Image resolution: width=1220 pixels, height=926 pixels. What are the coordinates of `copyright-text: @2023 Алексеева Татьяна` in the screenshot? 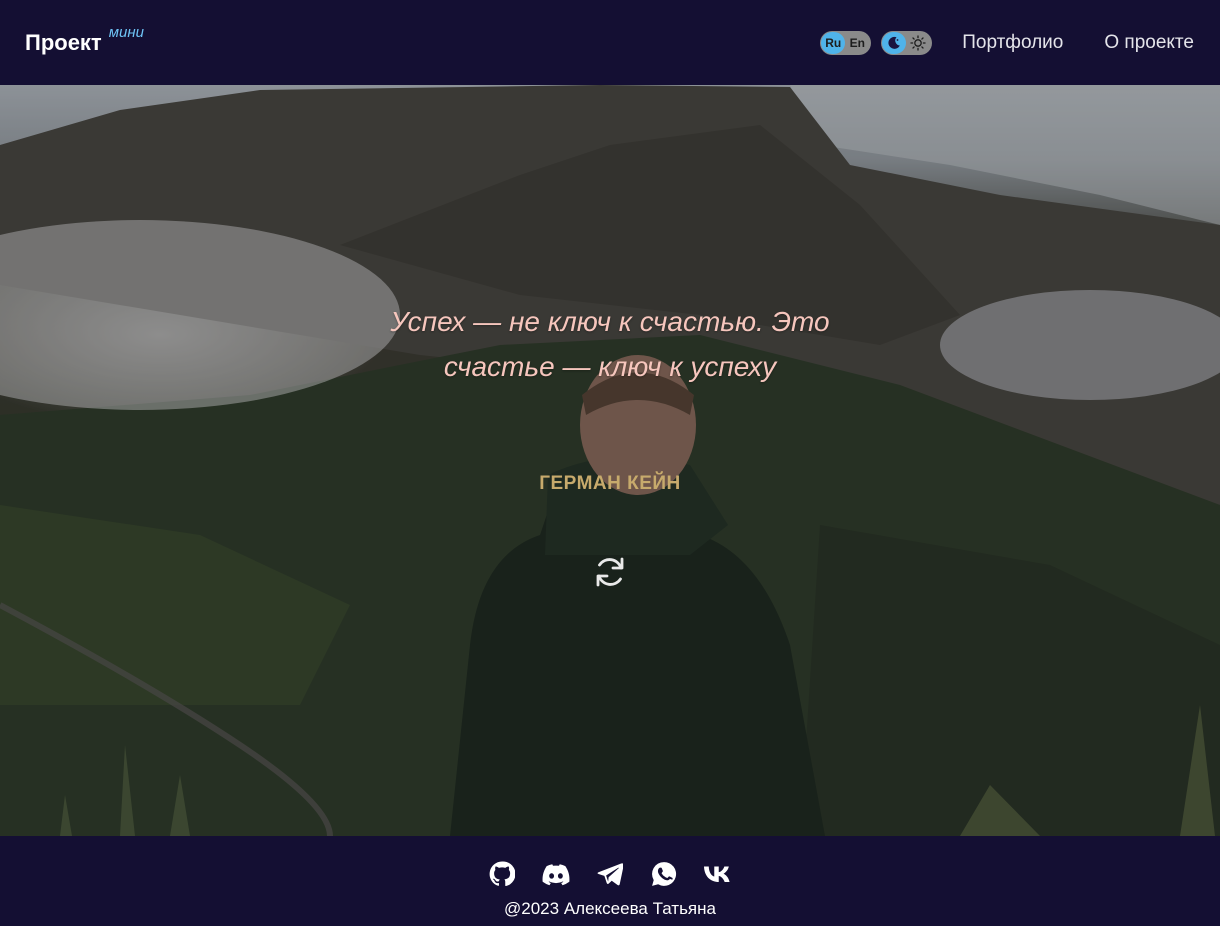 It's located at (610, 908).